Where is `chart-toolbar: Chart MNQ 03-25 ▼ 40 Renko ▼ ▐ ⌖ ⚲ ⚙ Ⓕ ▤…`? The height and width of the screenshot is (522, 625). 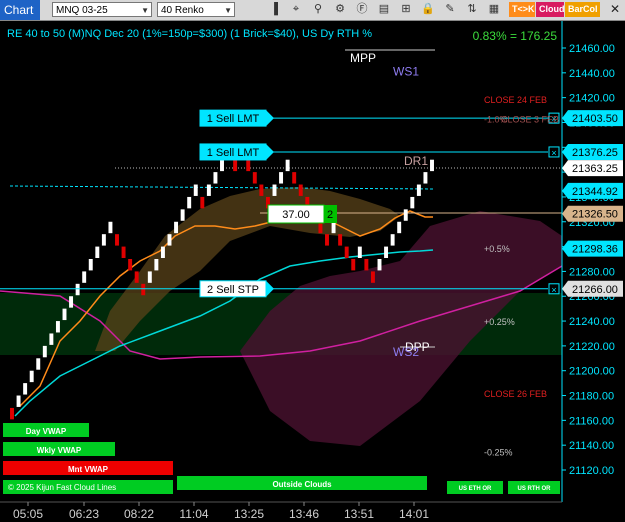 chart-toolbar: Chart MNQ 03-25 ▼ 40 Renko ▼ ▐ ⌖ ⚲ ⚙ Ⓕ ▤… is located at coordinates (312, 10).